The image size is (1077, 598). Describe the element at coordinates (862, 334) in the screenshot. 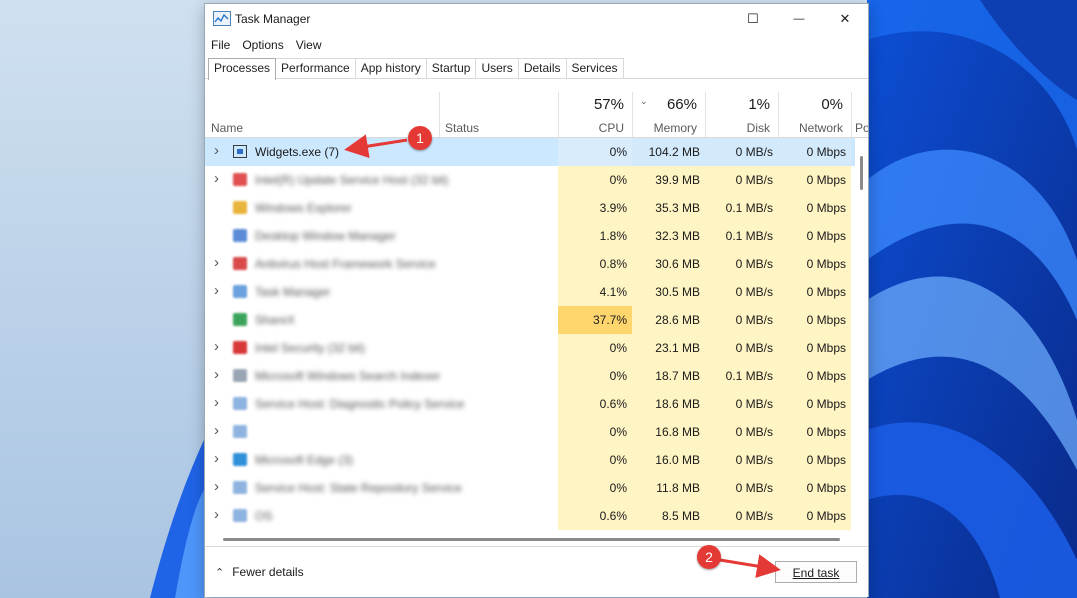

I see `vertical-scrollbar` at that location.